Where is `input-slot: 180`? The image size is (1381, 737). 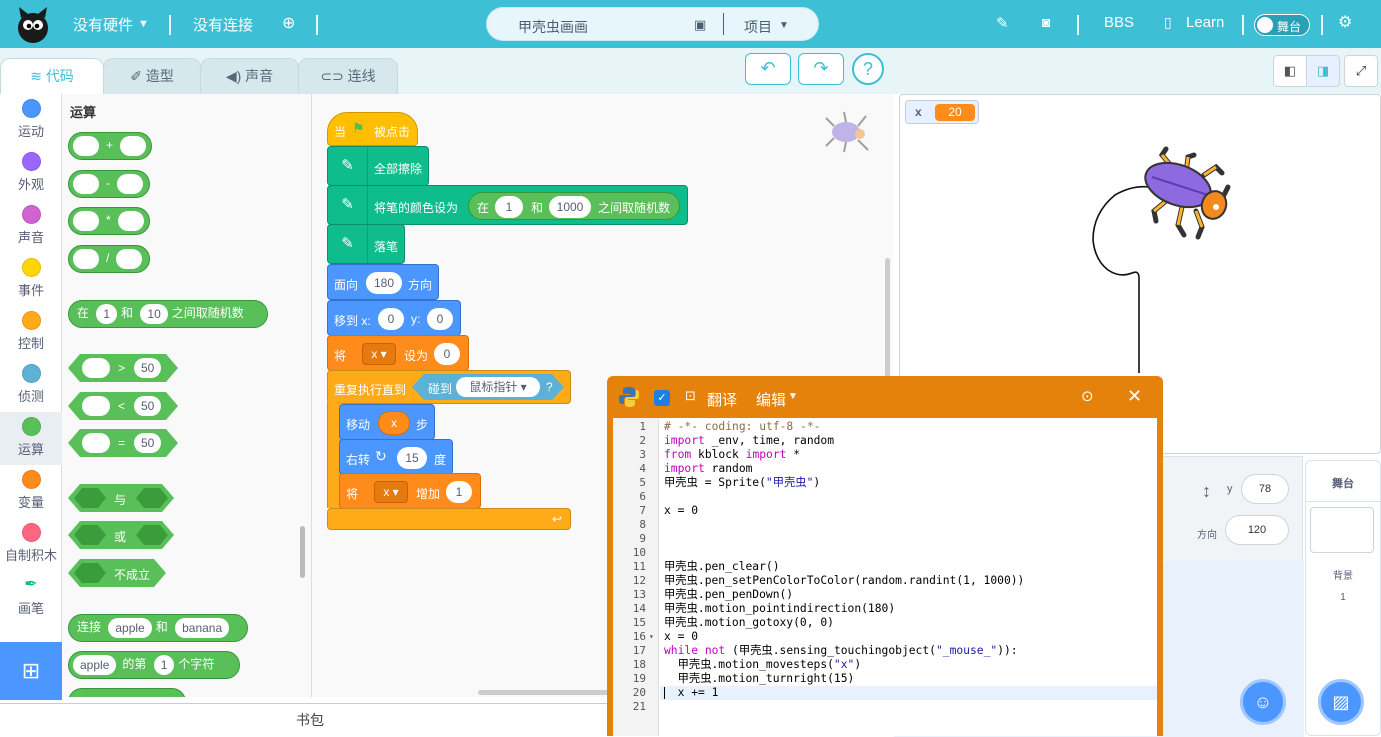
input-slot: 180 is located at coordinates (384, 283).